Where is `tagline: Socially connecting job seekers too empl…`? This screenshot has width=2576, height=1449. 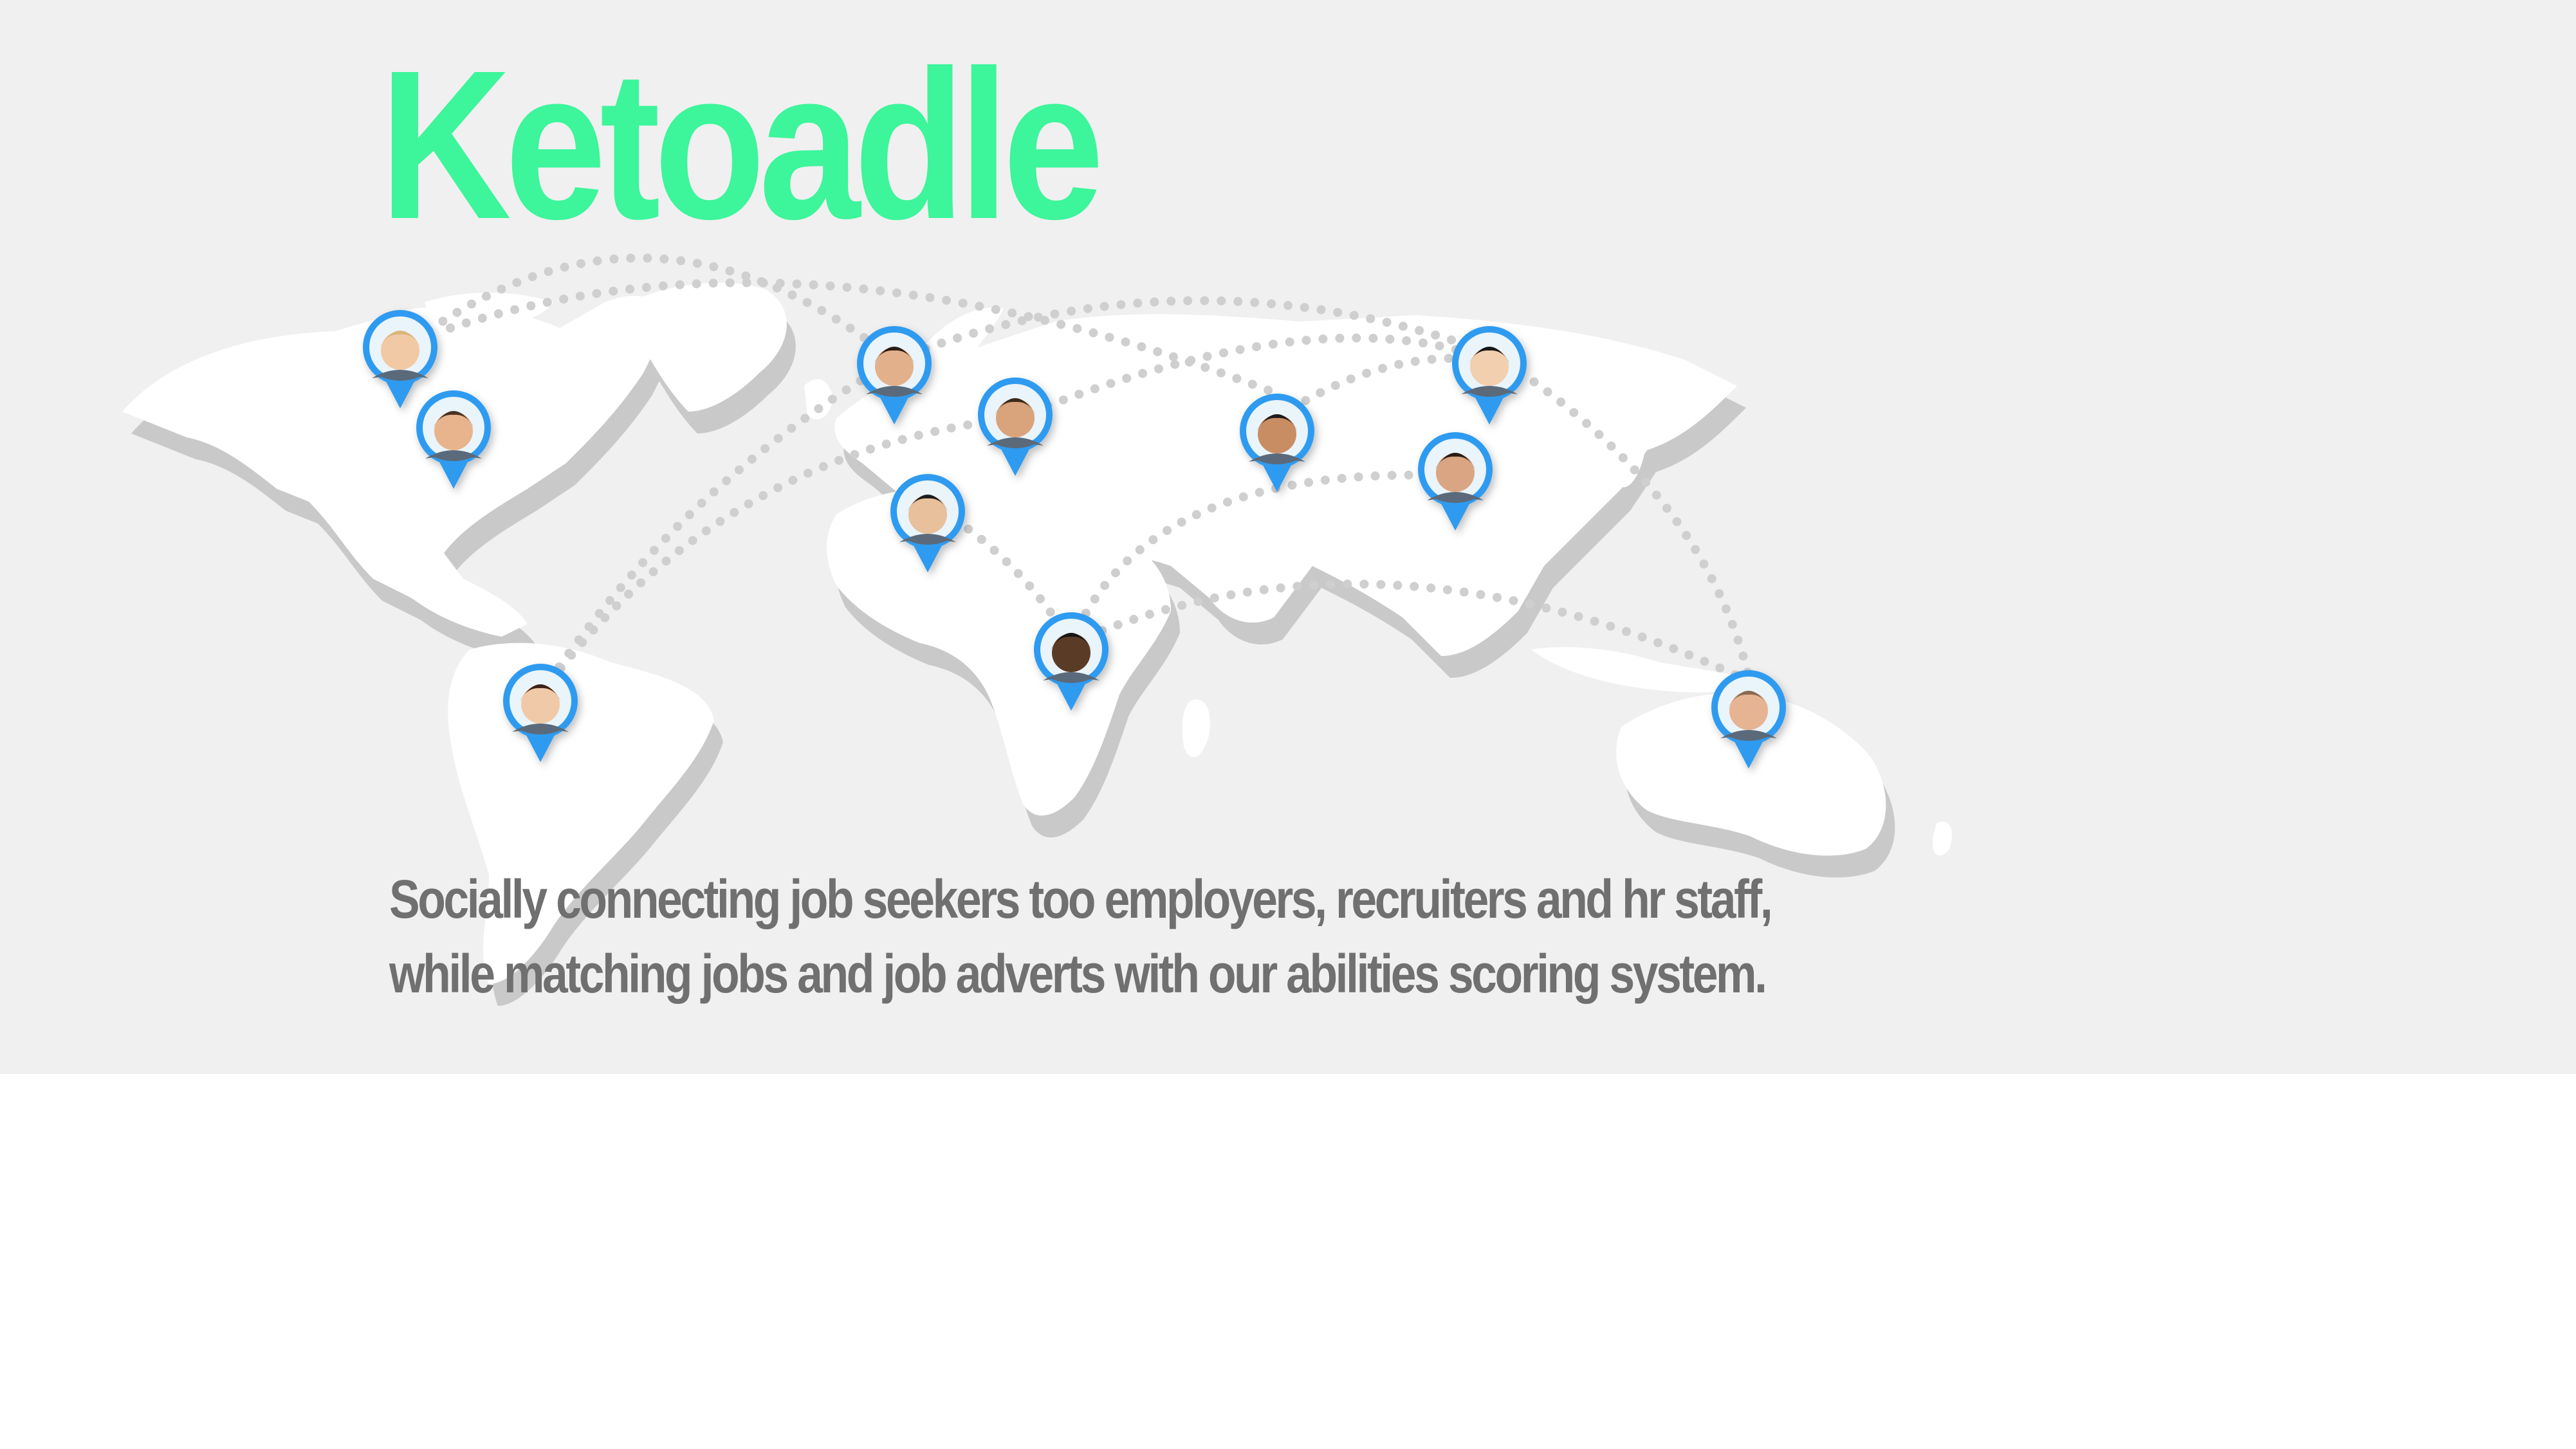
tagline: Socially connecting job seekers too empl… is located at coordinates (1081, 936).